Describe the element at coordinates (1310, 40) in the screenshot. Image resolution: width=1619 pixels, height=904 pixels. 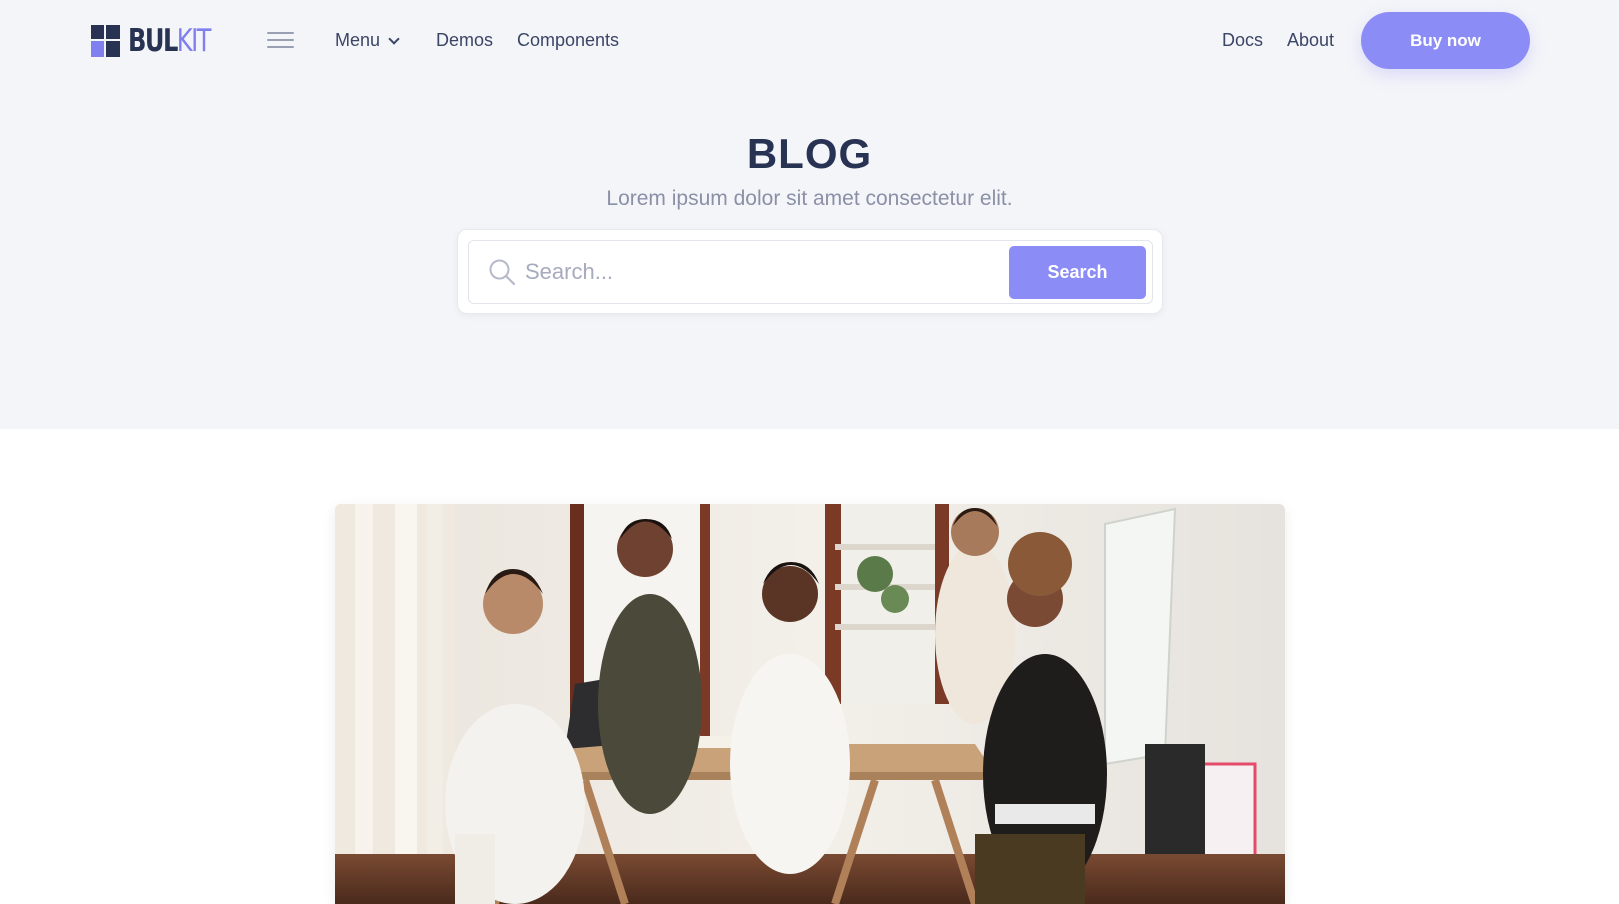
I see `nav-link-about: About` at that location.